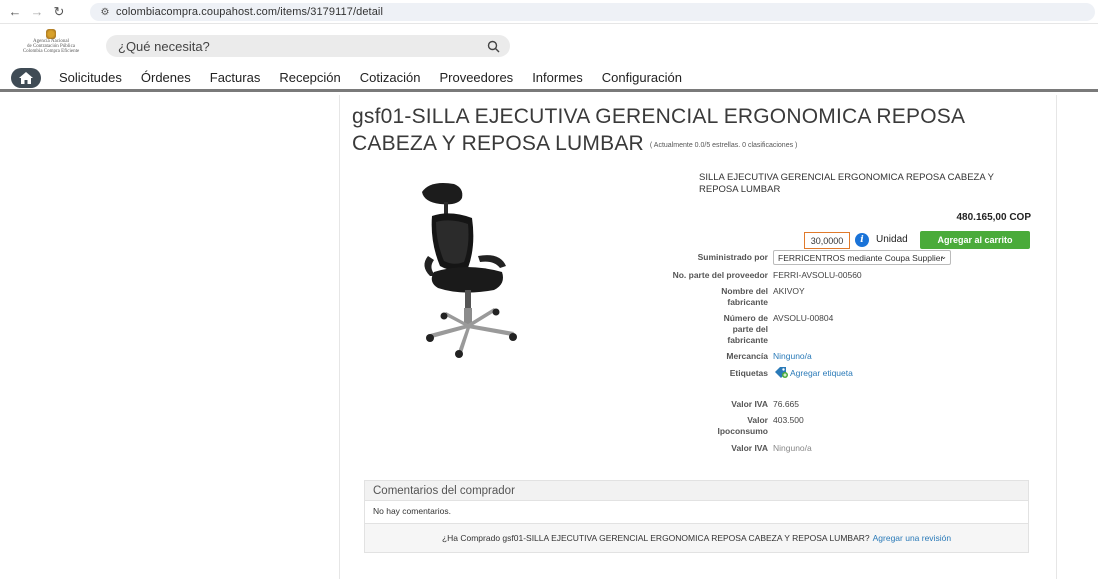 This screenshot has height=579, width=1098. What do you see at coordinates (37, 12) in the screenshot?
I see `forward-arrow-icon: →` at bounding box center [37, 12].